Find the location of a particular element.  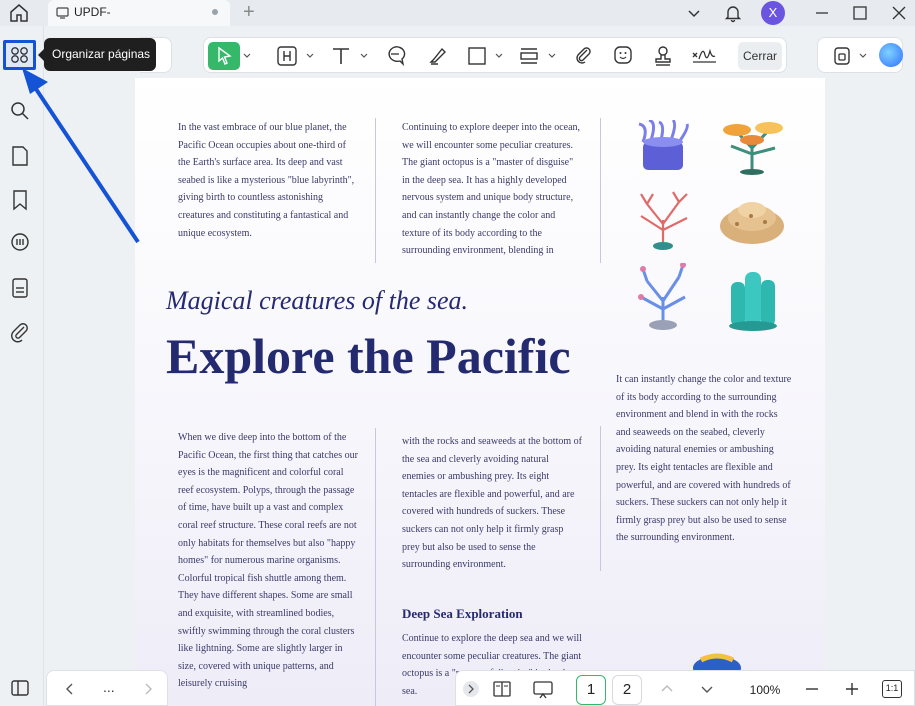

signature-icon is located at coordinates (704, 56).